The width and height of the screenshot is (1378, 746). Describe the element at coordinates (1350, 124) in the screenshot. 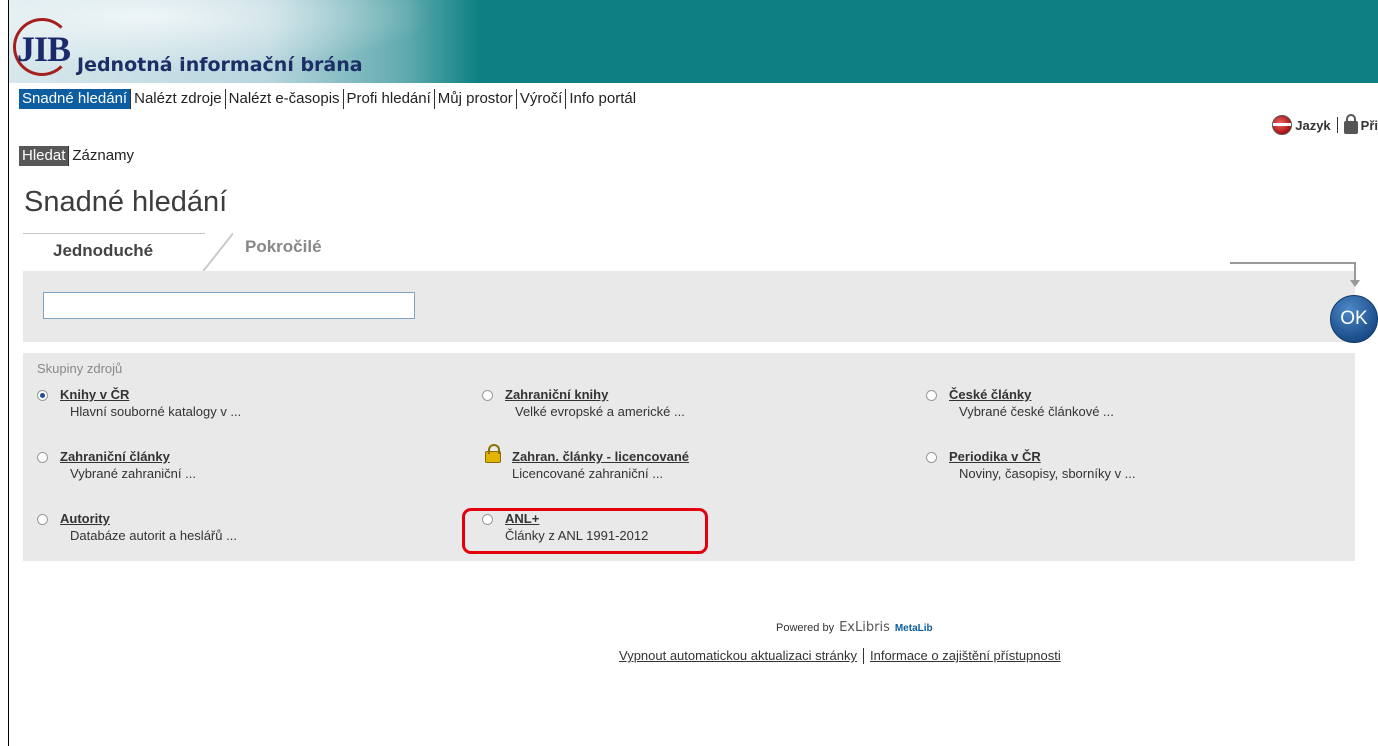

I see `lock-icon` at that location.